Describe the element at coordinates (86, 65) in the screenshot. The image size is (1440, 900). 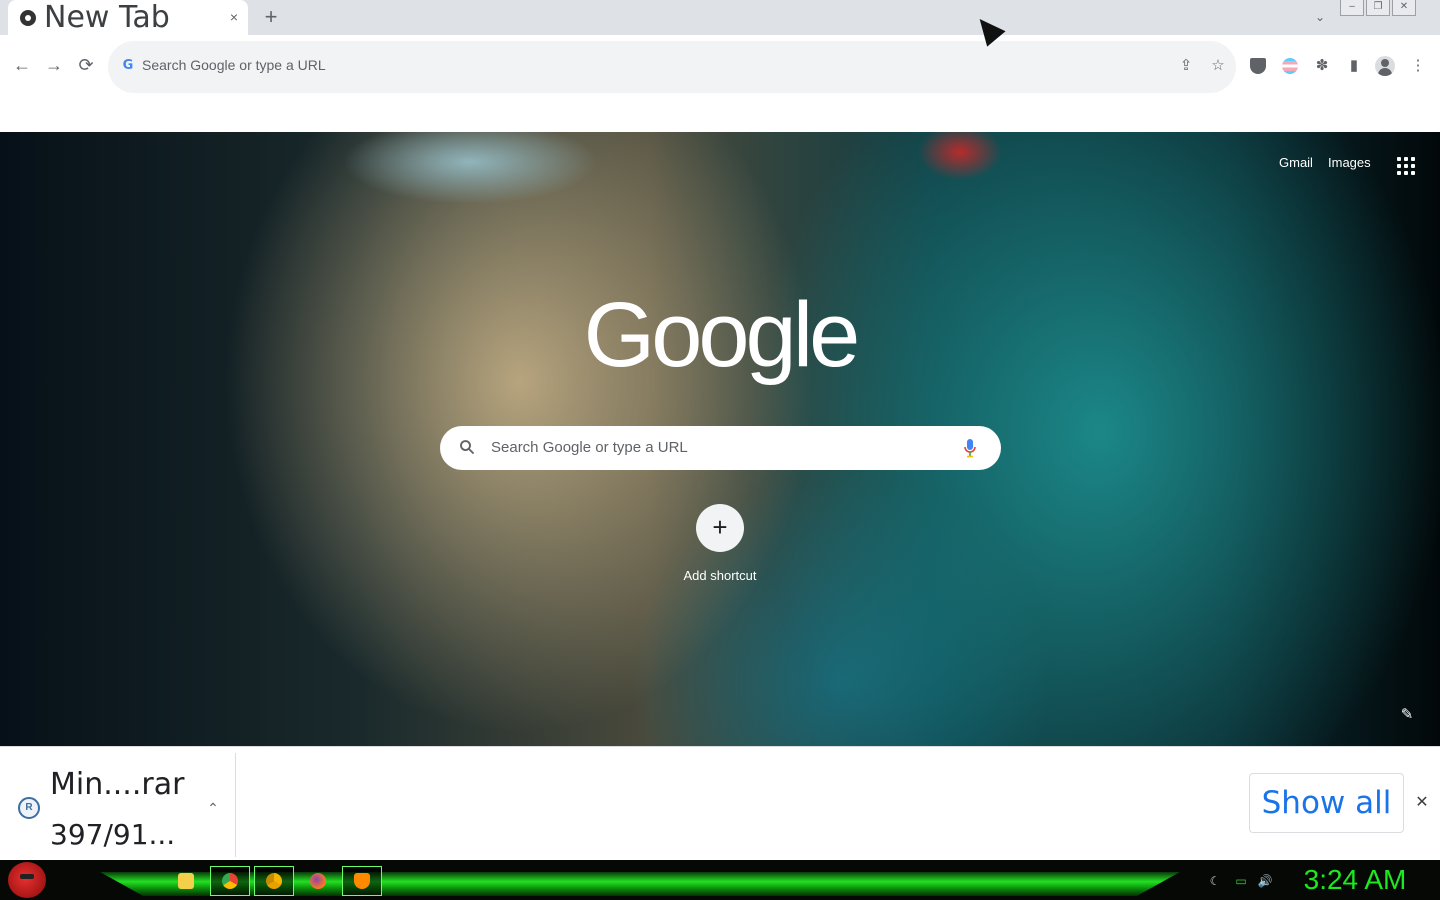
I see `reload-icon: ⟳` at that location.